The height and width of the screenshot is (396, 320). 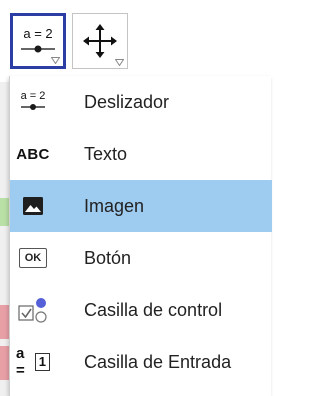 I want to click on slider-icon: a = 2, so click(x=33, y=102).